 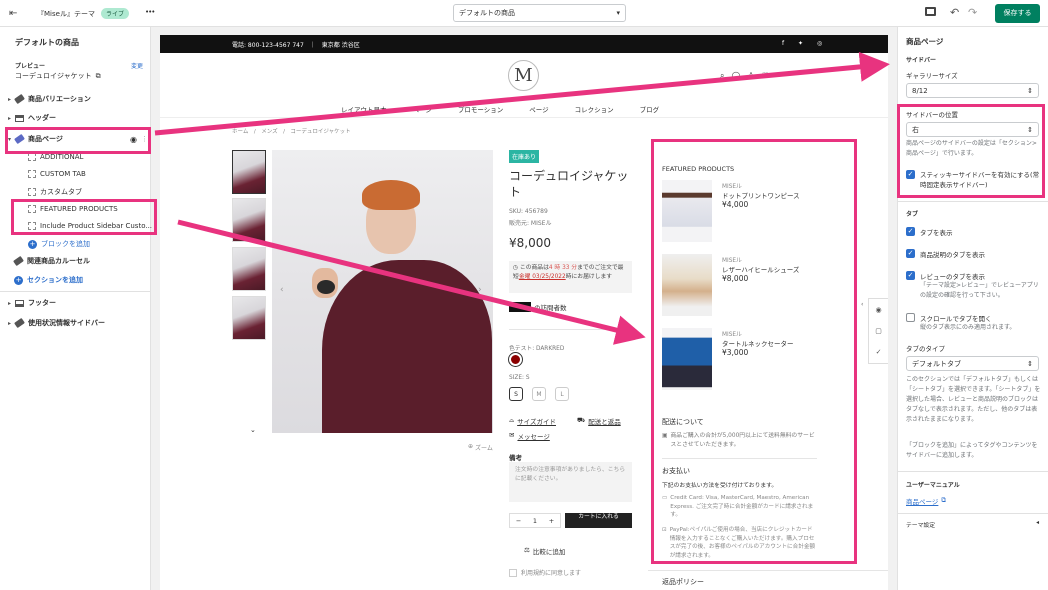 I want to click on shipping-returns-link: ⛟ 配送と返品, so click(x=599, y=421).